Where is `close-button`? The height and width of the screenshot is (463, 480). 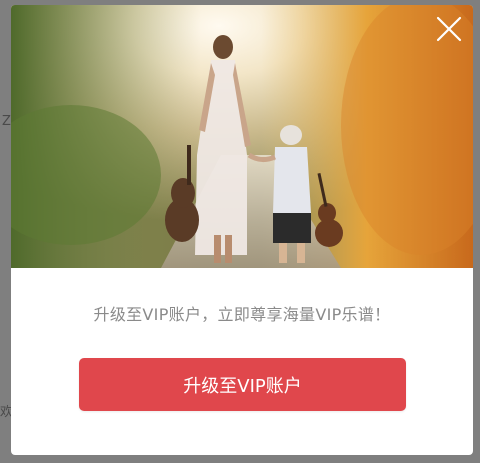
close-button is located at coordinates (449, 29).